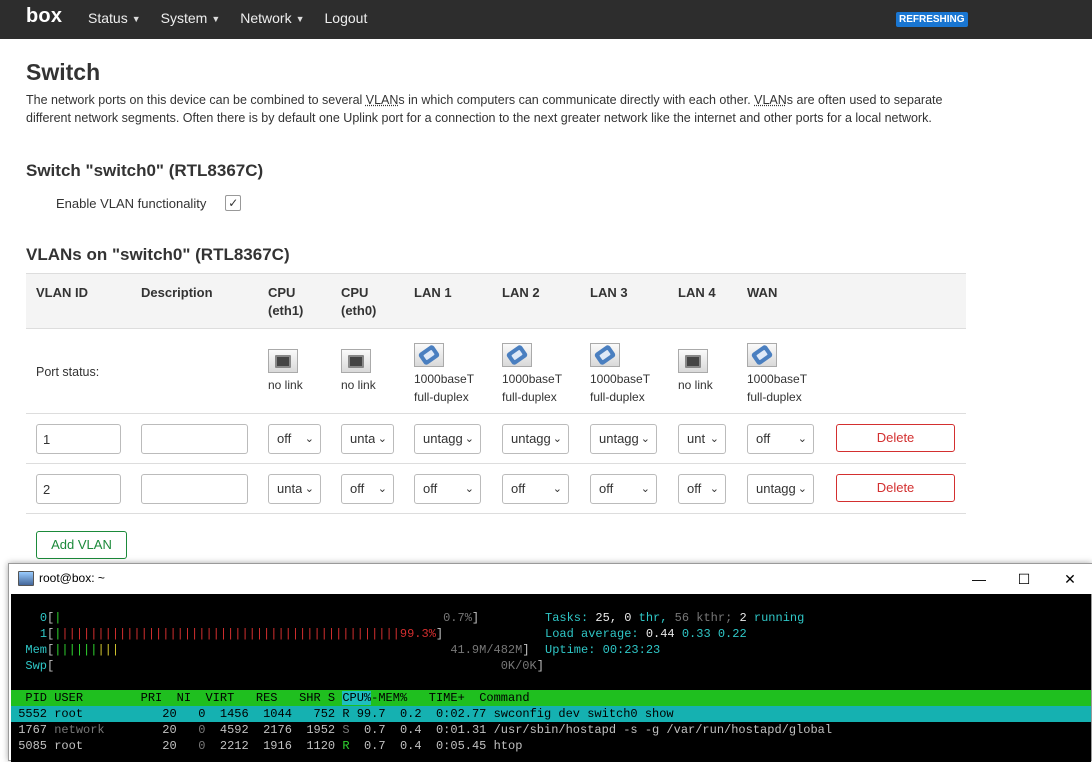  I want to click on vlan-enable-checkbox: ✓, so click(233, 203).